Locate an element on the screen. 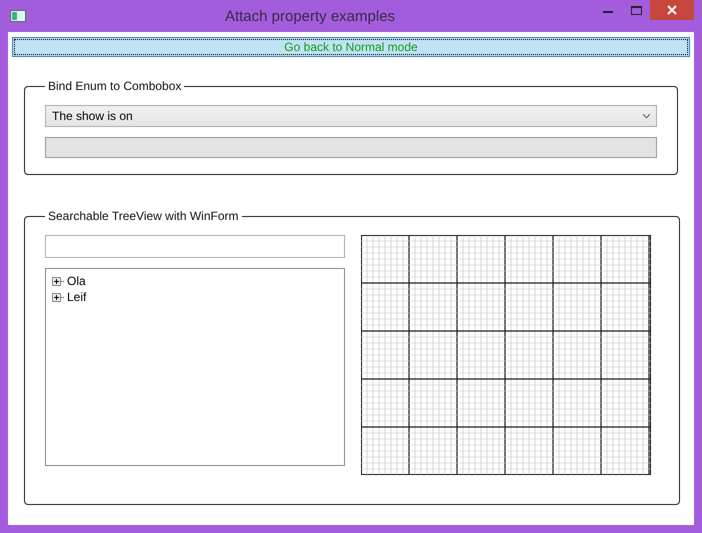 The width and height of the screenshot is (702, 533). close-button is located at coordinates (672, 10).